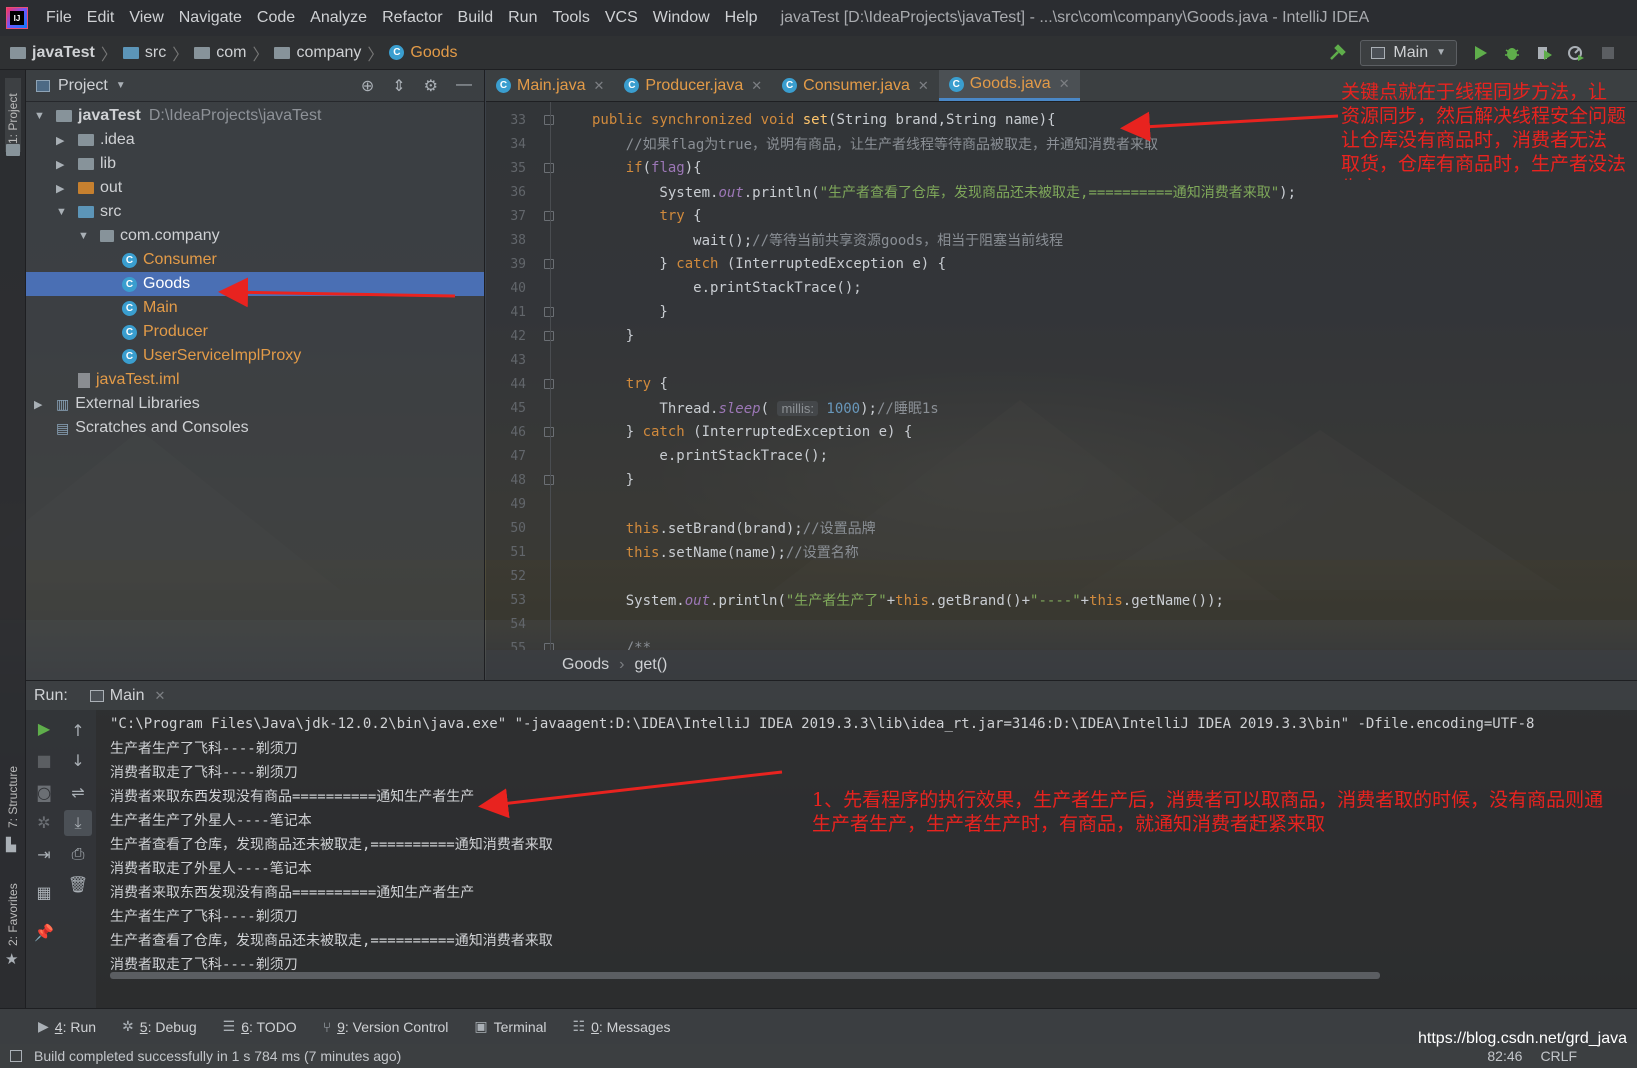 This screenshot has width=1637, height=1068. What do you see at coordinates (337, 292) in the screenshot?
I see `annotation-arrow-goods` at bounding box center [337, 292].